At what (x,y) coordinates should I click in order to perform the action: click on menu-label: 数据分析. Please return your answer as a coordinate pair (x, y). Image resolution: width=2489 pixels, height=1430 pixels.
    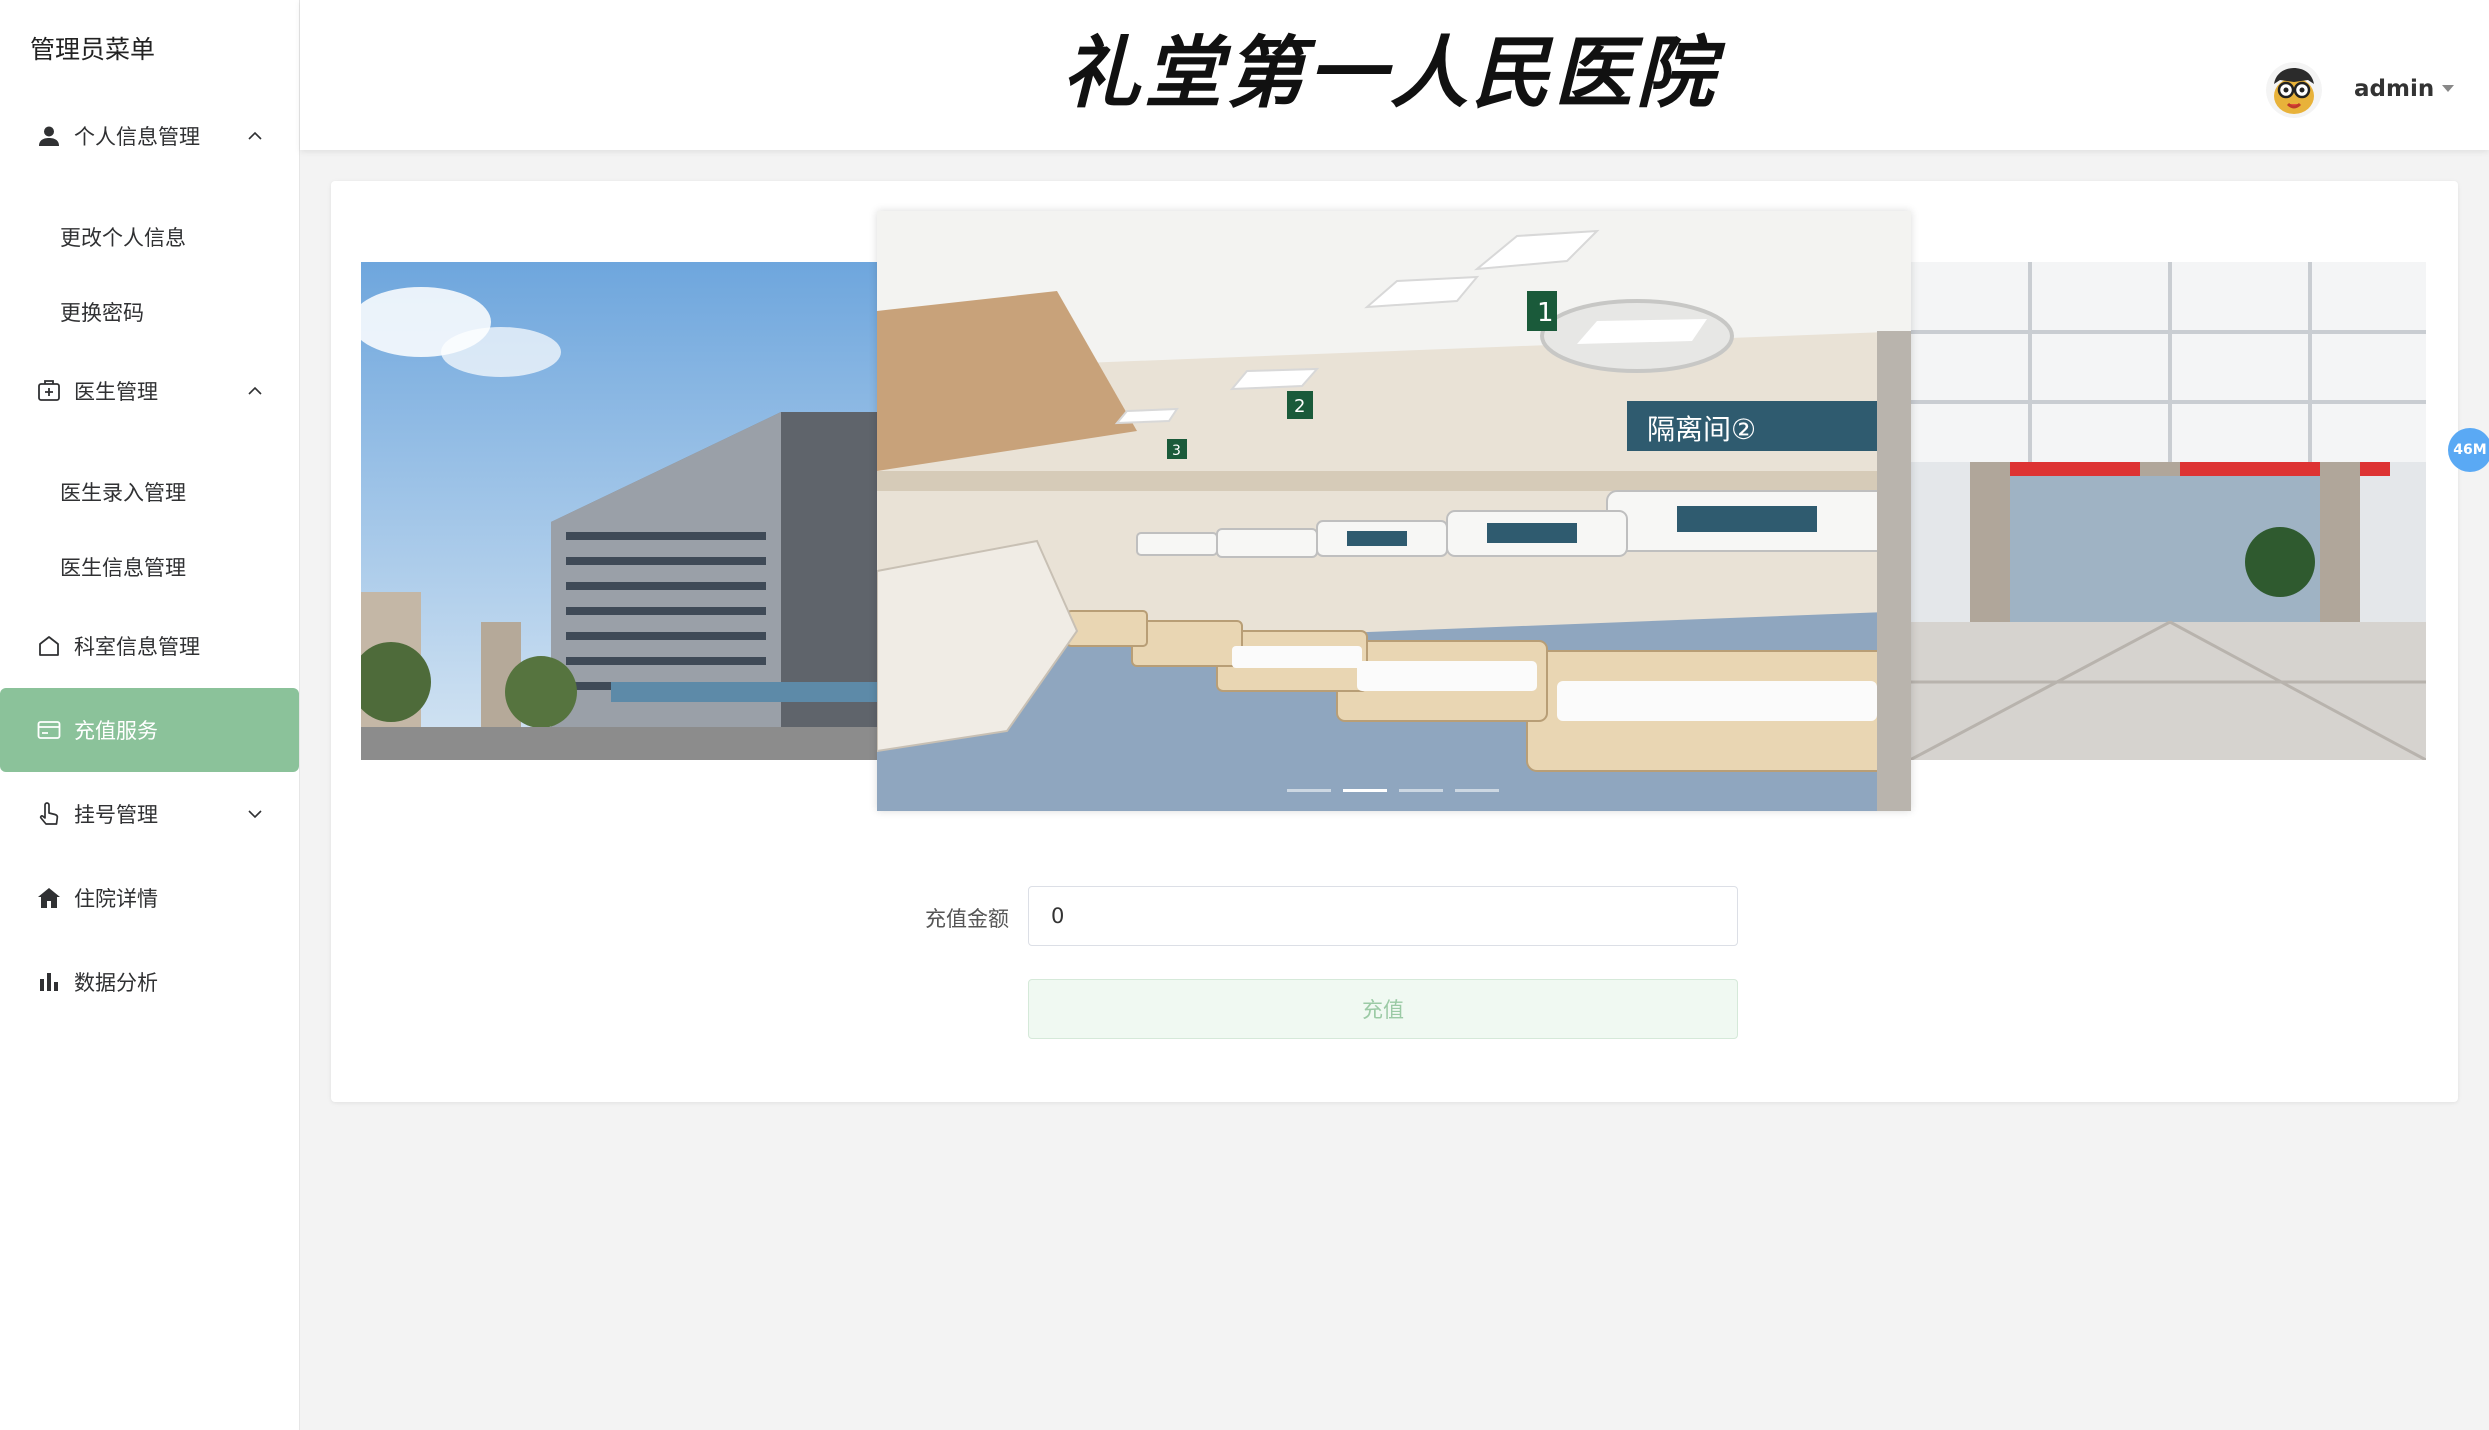
    Looking at the image, I should click on (116, 983).